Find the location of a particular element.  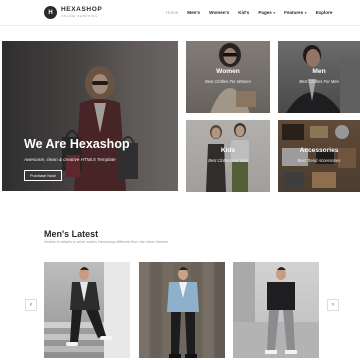

logo-text: HEXASHOP ONLINE SHOPPING is located at coordinates (82, 12).